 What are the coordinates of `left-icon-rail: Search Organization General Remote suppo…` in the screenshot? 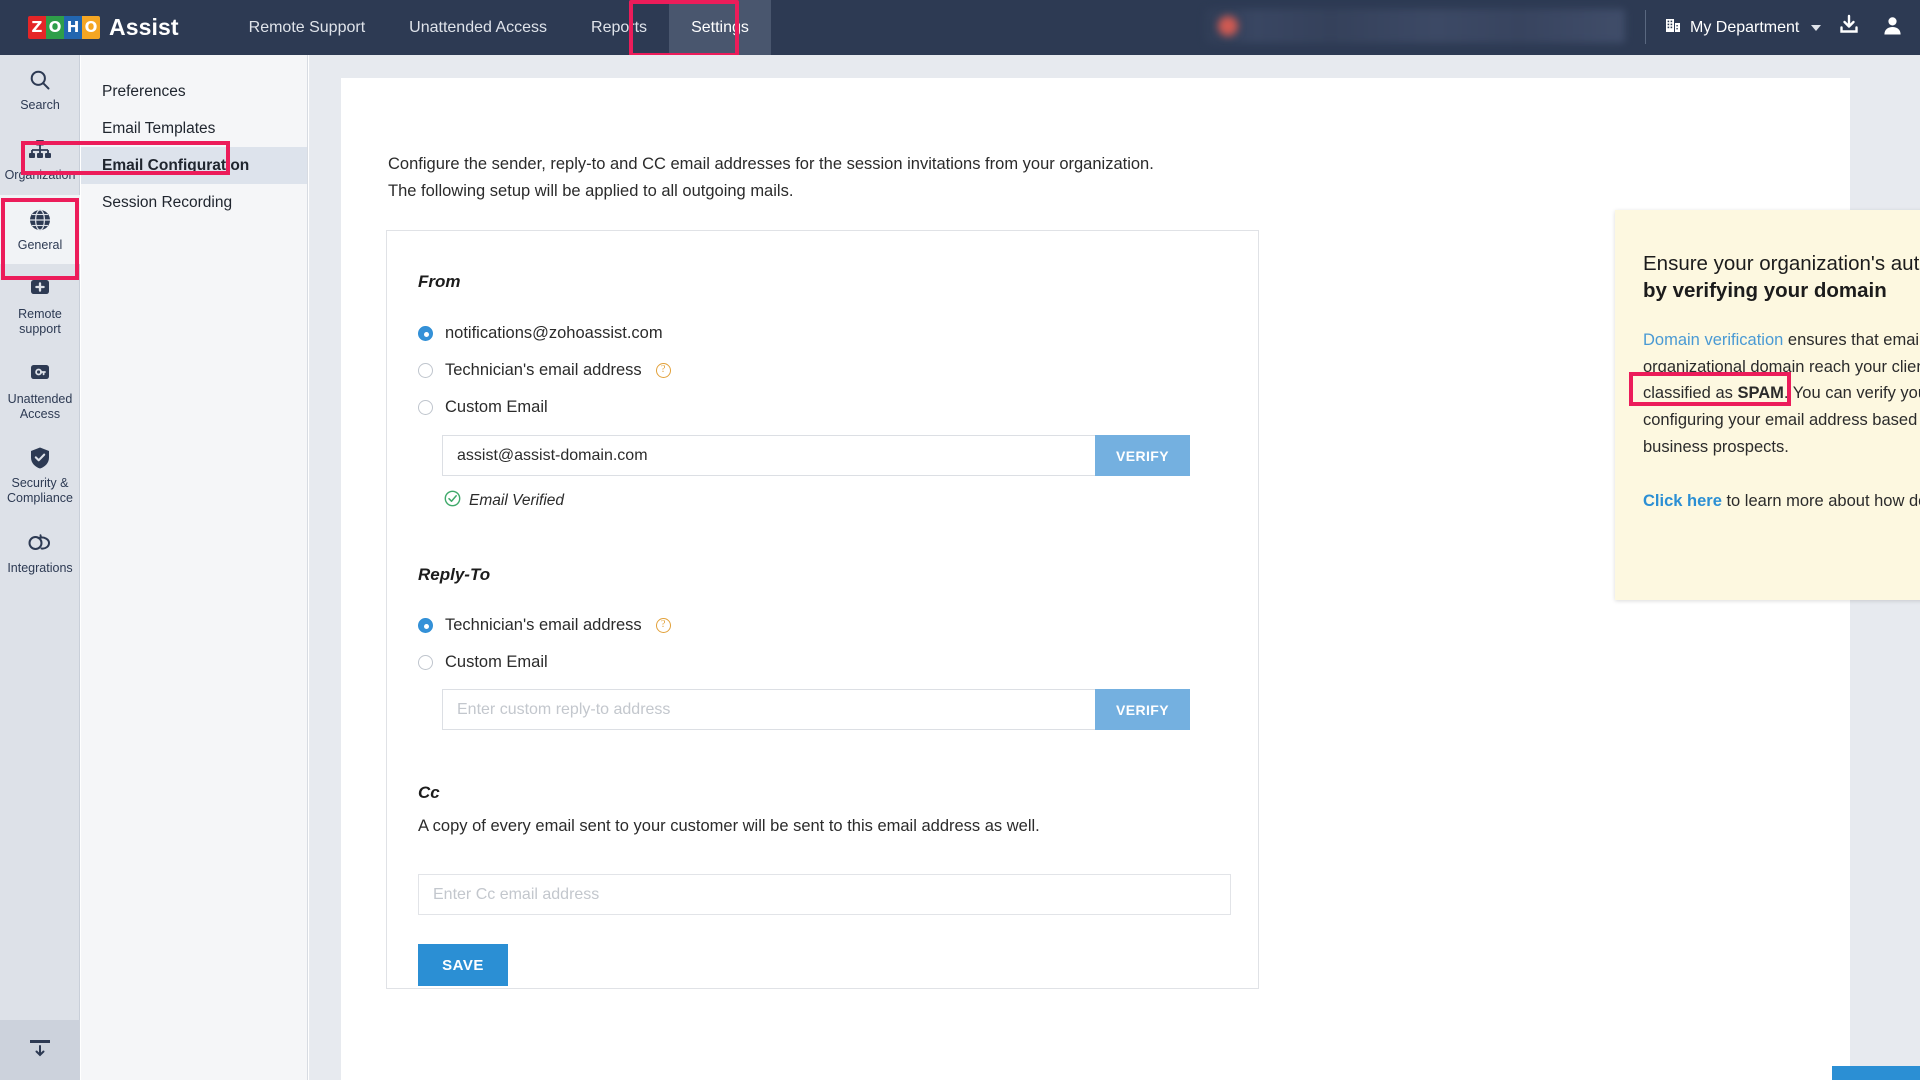 It's located at (40, 567).